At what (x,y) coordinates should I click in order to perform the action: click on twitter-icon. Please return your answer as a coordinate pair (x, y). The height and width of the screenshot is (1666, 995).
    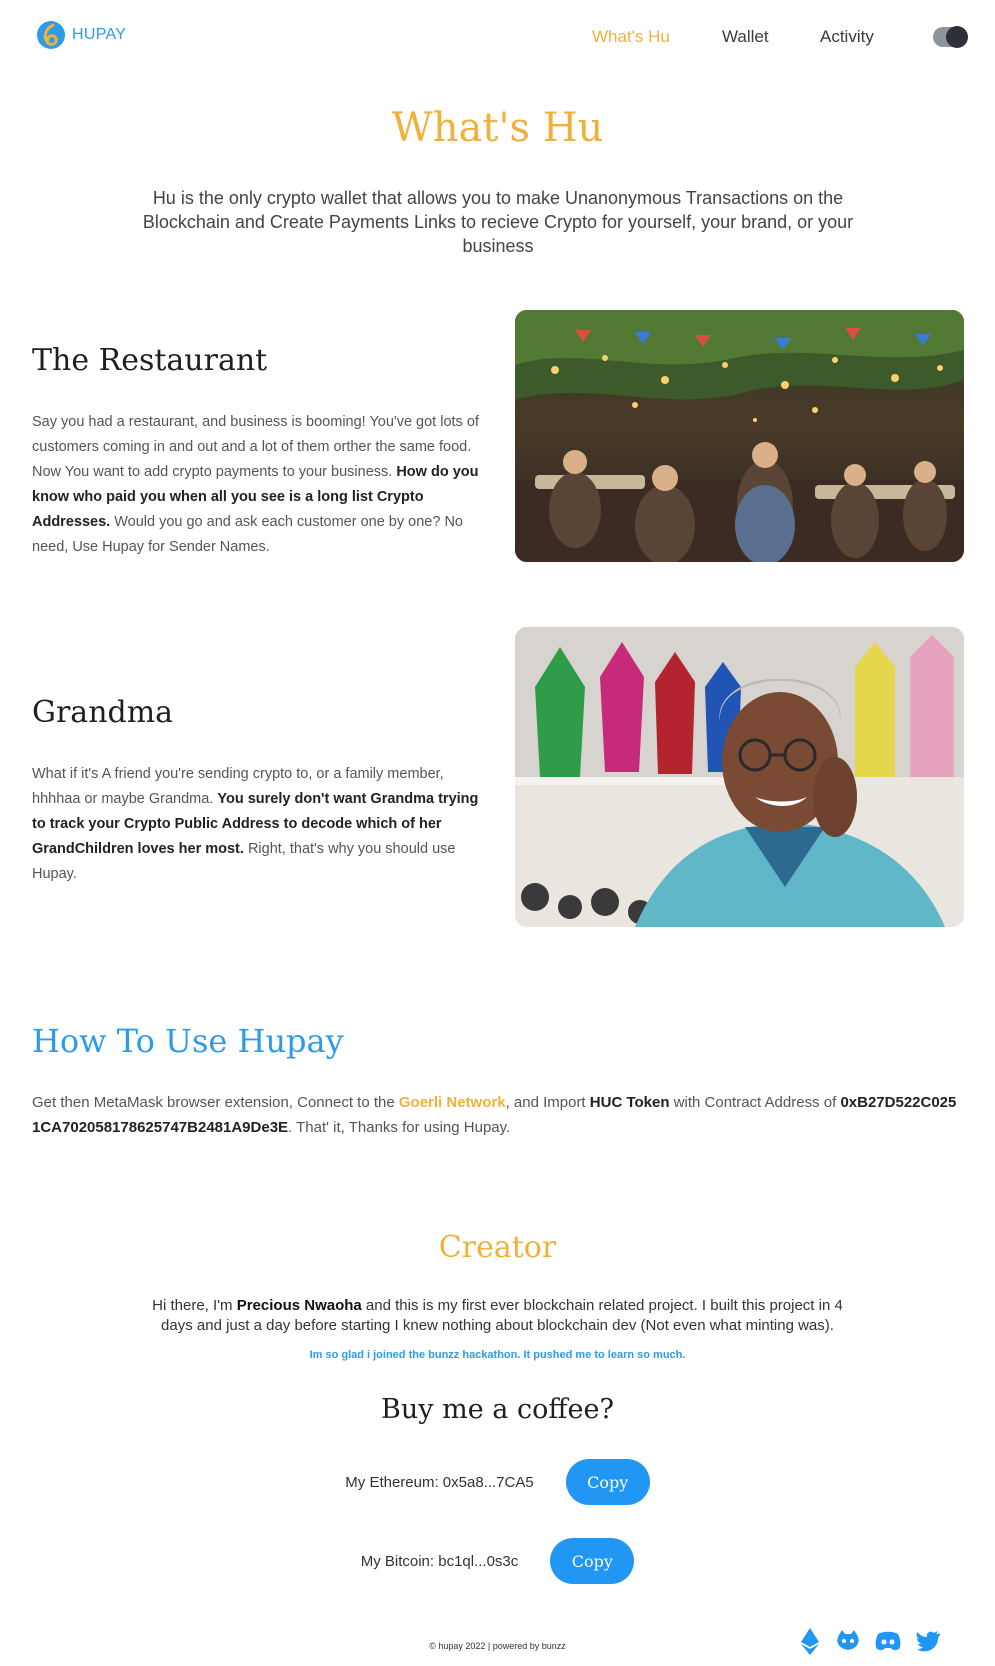
    Looking at the image, I should click on (928, 1641).